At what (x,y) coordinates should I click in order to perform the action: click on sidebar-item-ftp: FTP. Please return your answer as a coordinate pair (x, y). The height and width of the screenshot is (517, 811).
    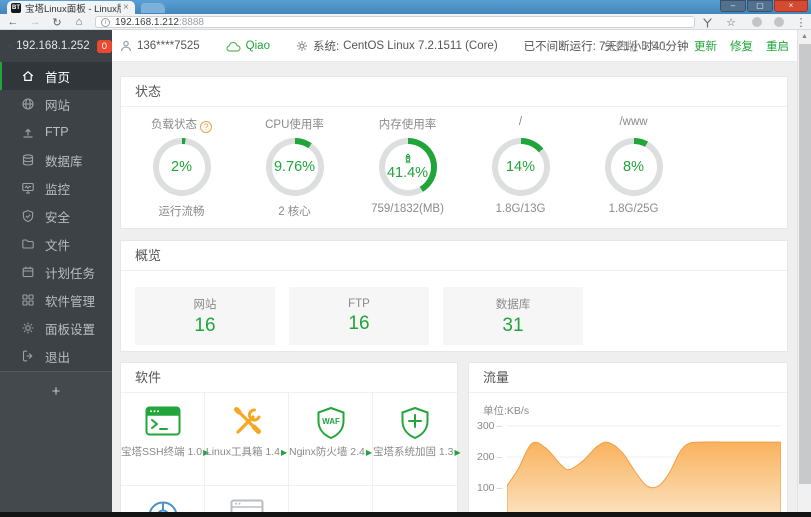
    Looking at the image, I should click on (56, 132).